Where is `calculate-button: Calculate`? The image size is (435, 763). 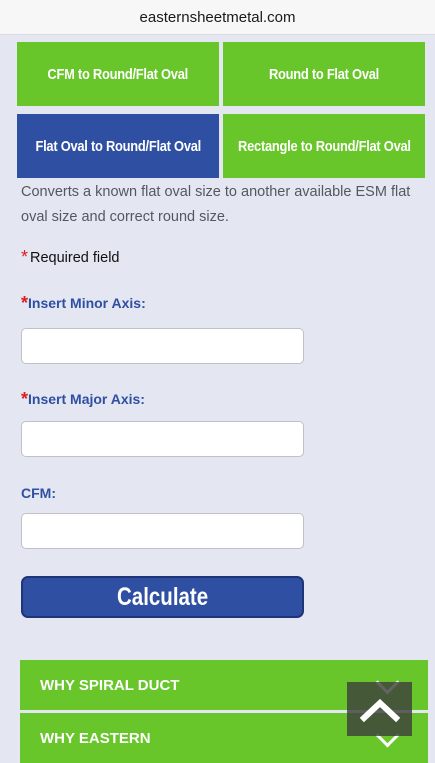 calculate-button: Calculate is located at coordinates (162, 597).